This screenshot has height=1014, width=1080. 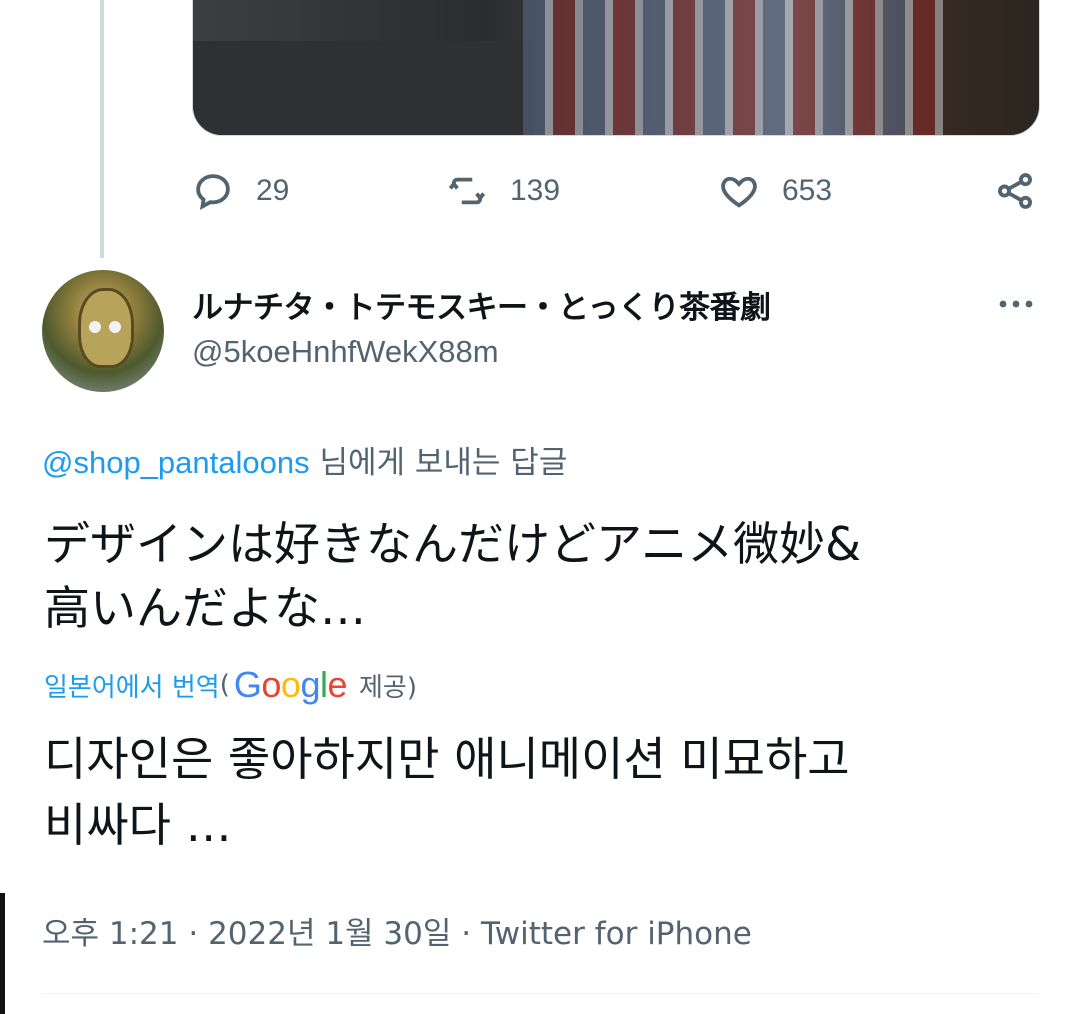 What do you see at coordinates (540, 993) in the screenshot?
I see `section-divider` at bounding box center [540, 993].